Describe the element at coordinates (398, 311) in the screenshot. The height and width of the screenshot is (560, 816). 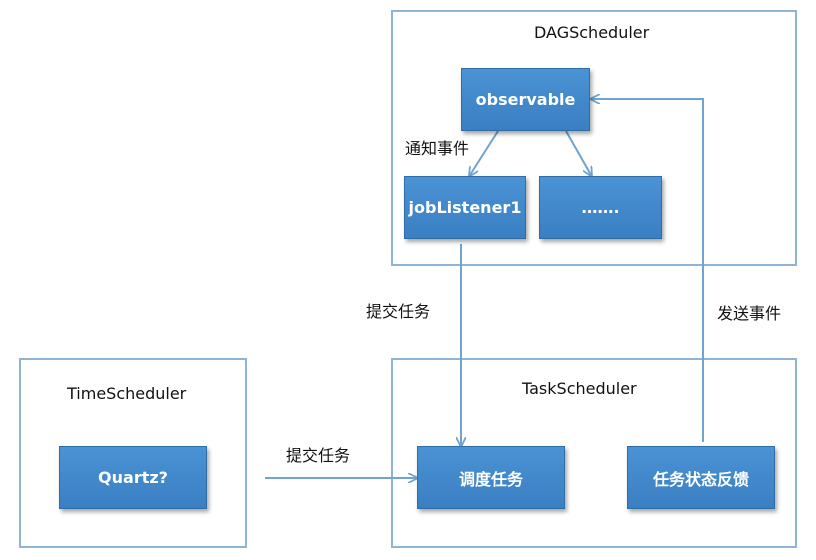
I see `submit-task-upper-label: 提交任务` at that location.